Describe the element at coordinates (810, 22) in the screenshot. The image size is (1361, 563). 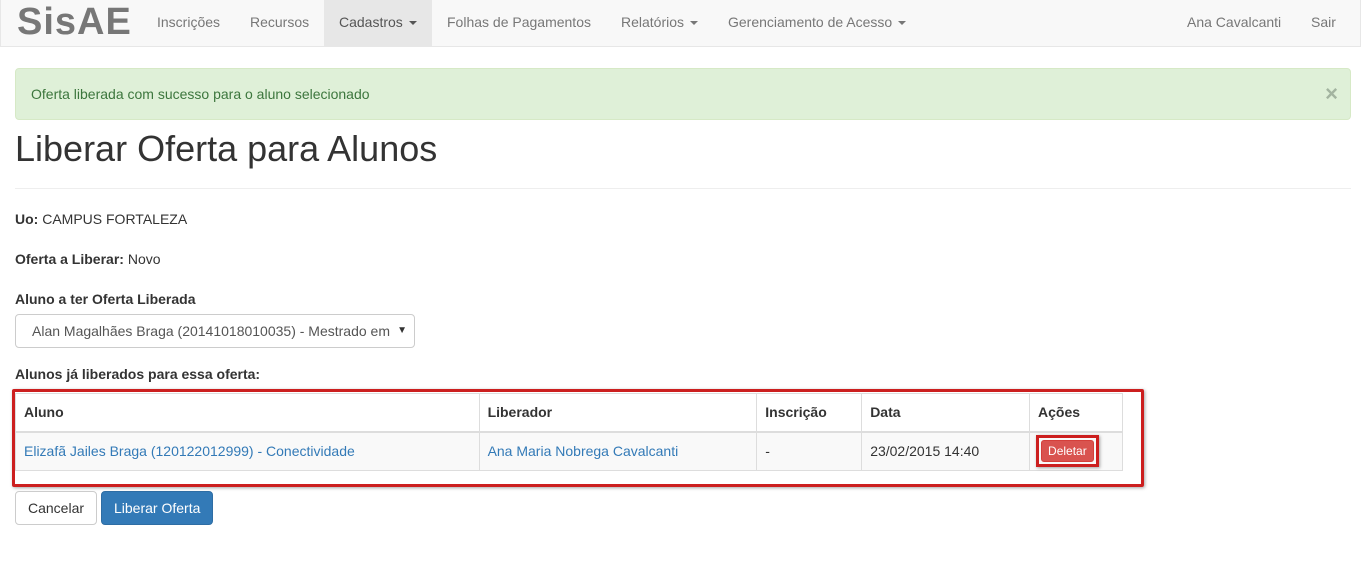
I see `nav-item-label: Gerenciamento de Acesso` at that location.